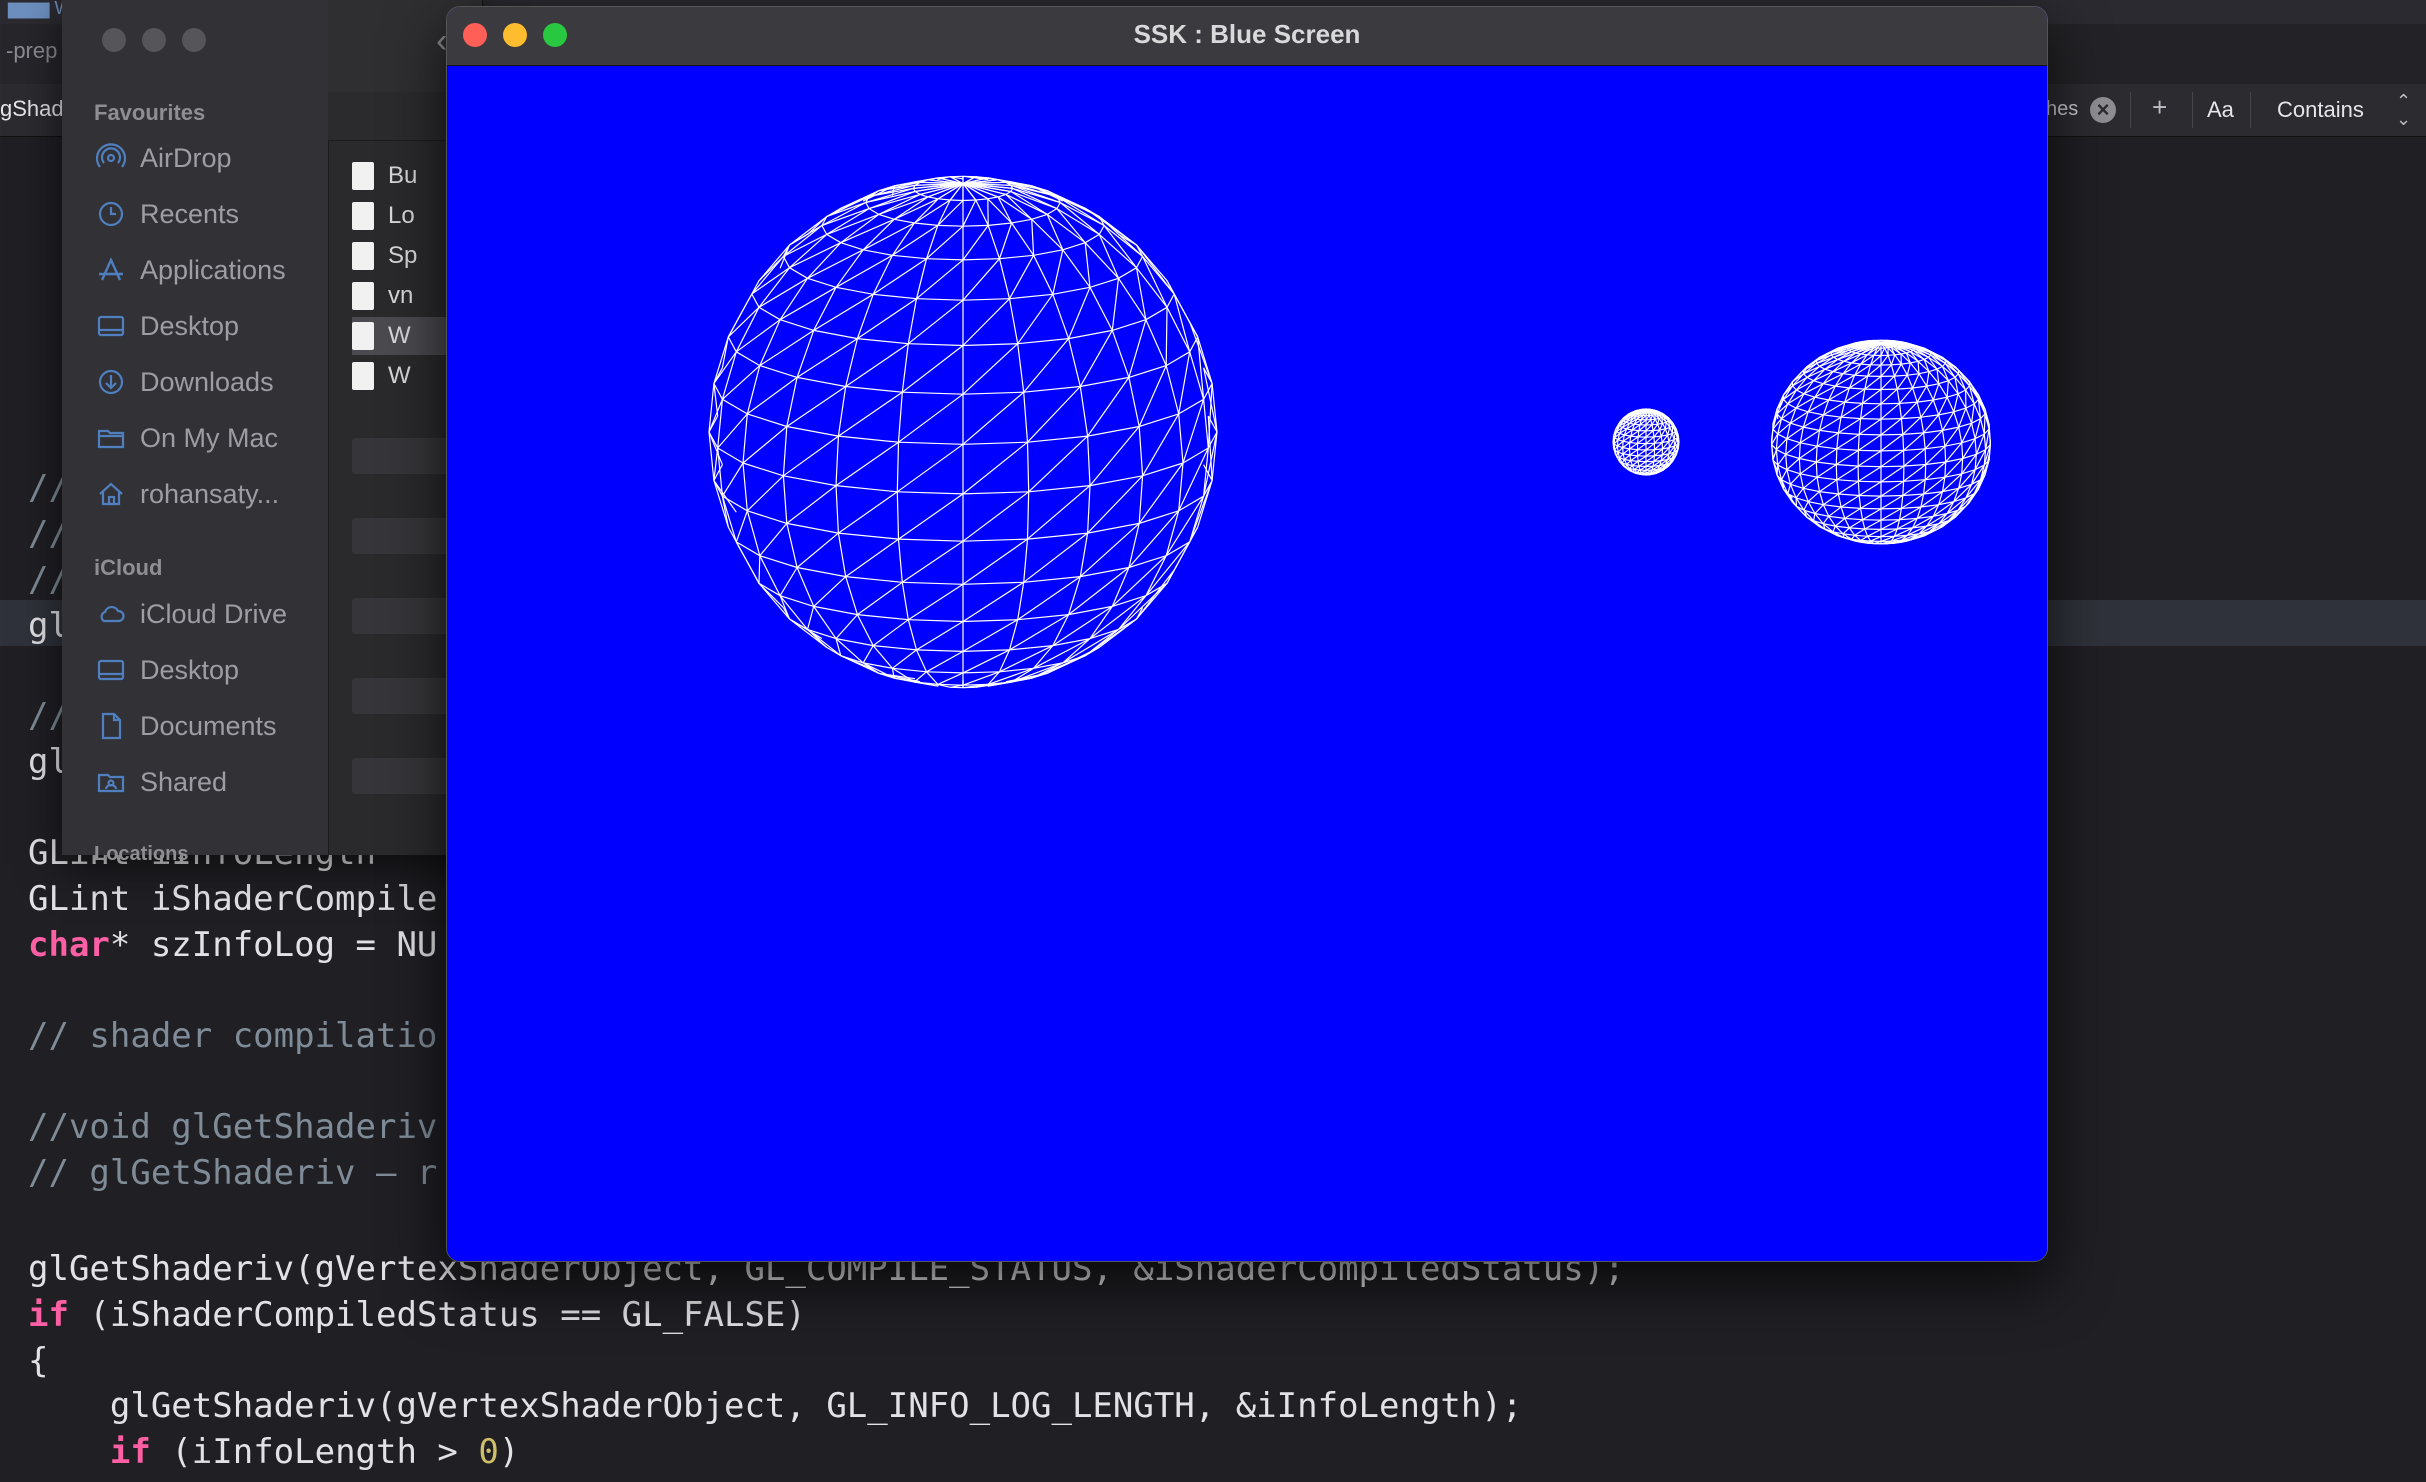  Describe the element at coordinates (209, 670) in the screenshot. I see `sidebar-item-icloud-desktop: Desktop` at that location.